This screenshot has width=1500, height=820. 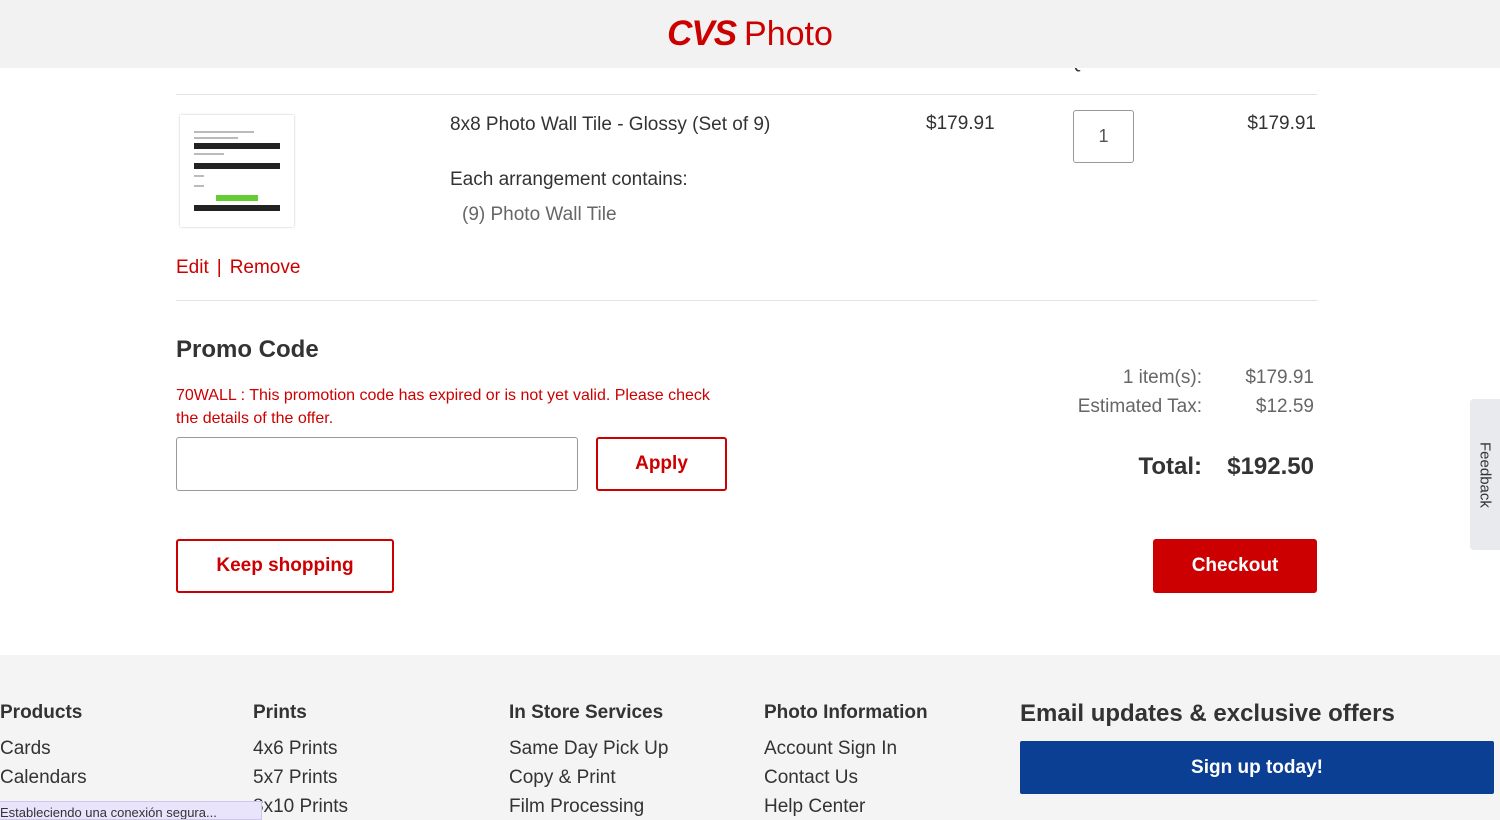 What do you see at coordinates (588, 781) in the screenshot?
I see `footer-link-copy-print: Copy & Print` at bounding box center [588, 781].